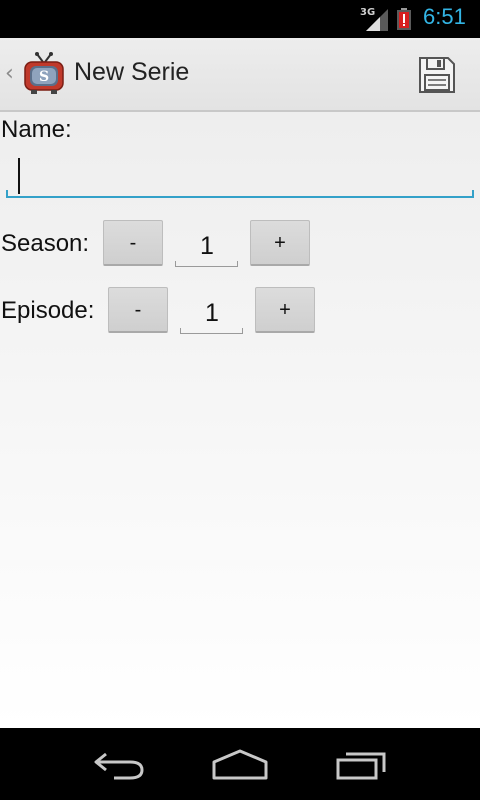  What do you see at coordinates (240, 174) in the screenshot?
I see `name-input` at bounding box center [240, 174].